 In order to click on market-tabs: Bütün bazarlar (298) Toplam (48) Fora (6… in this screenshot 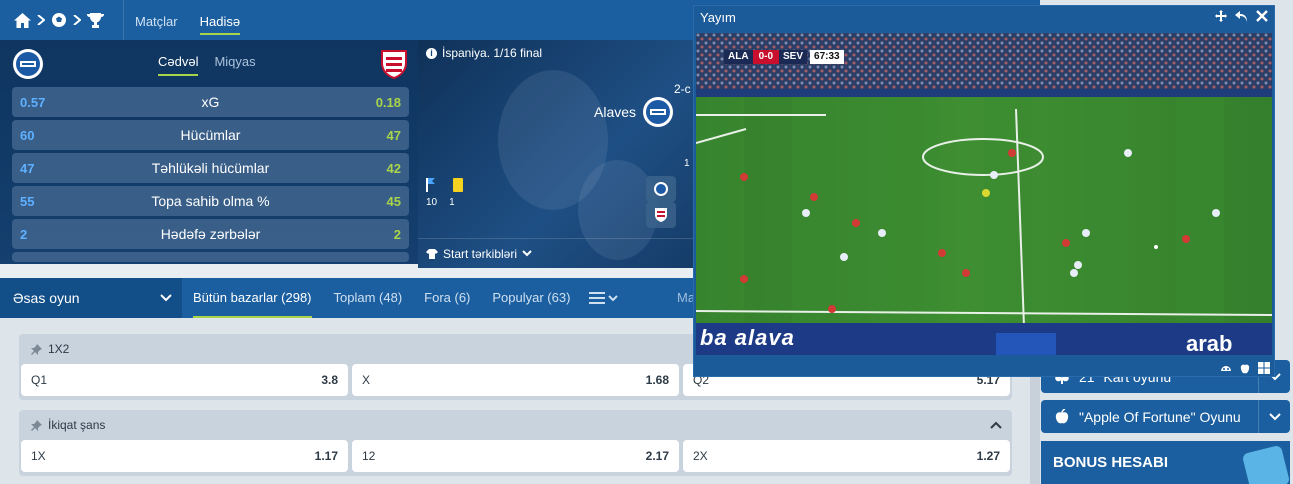, I will do `click(404, 298)`.